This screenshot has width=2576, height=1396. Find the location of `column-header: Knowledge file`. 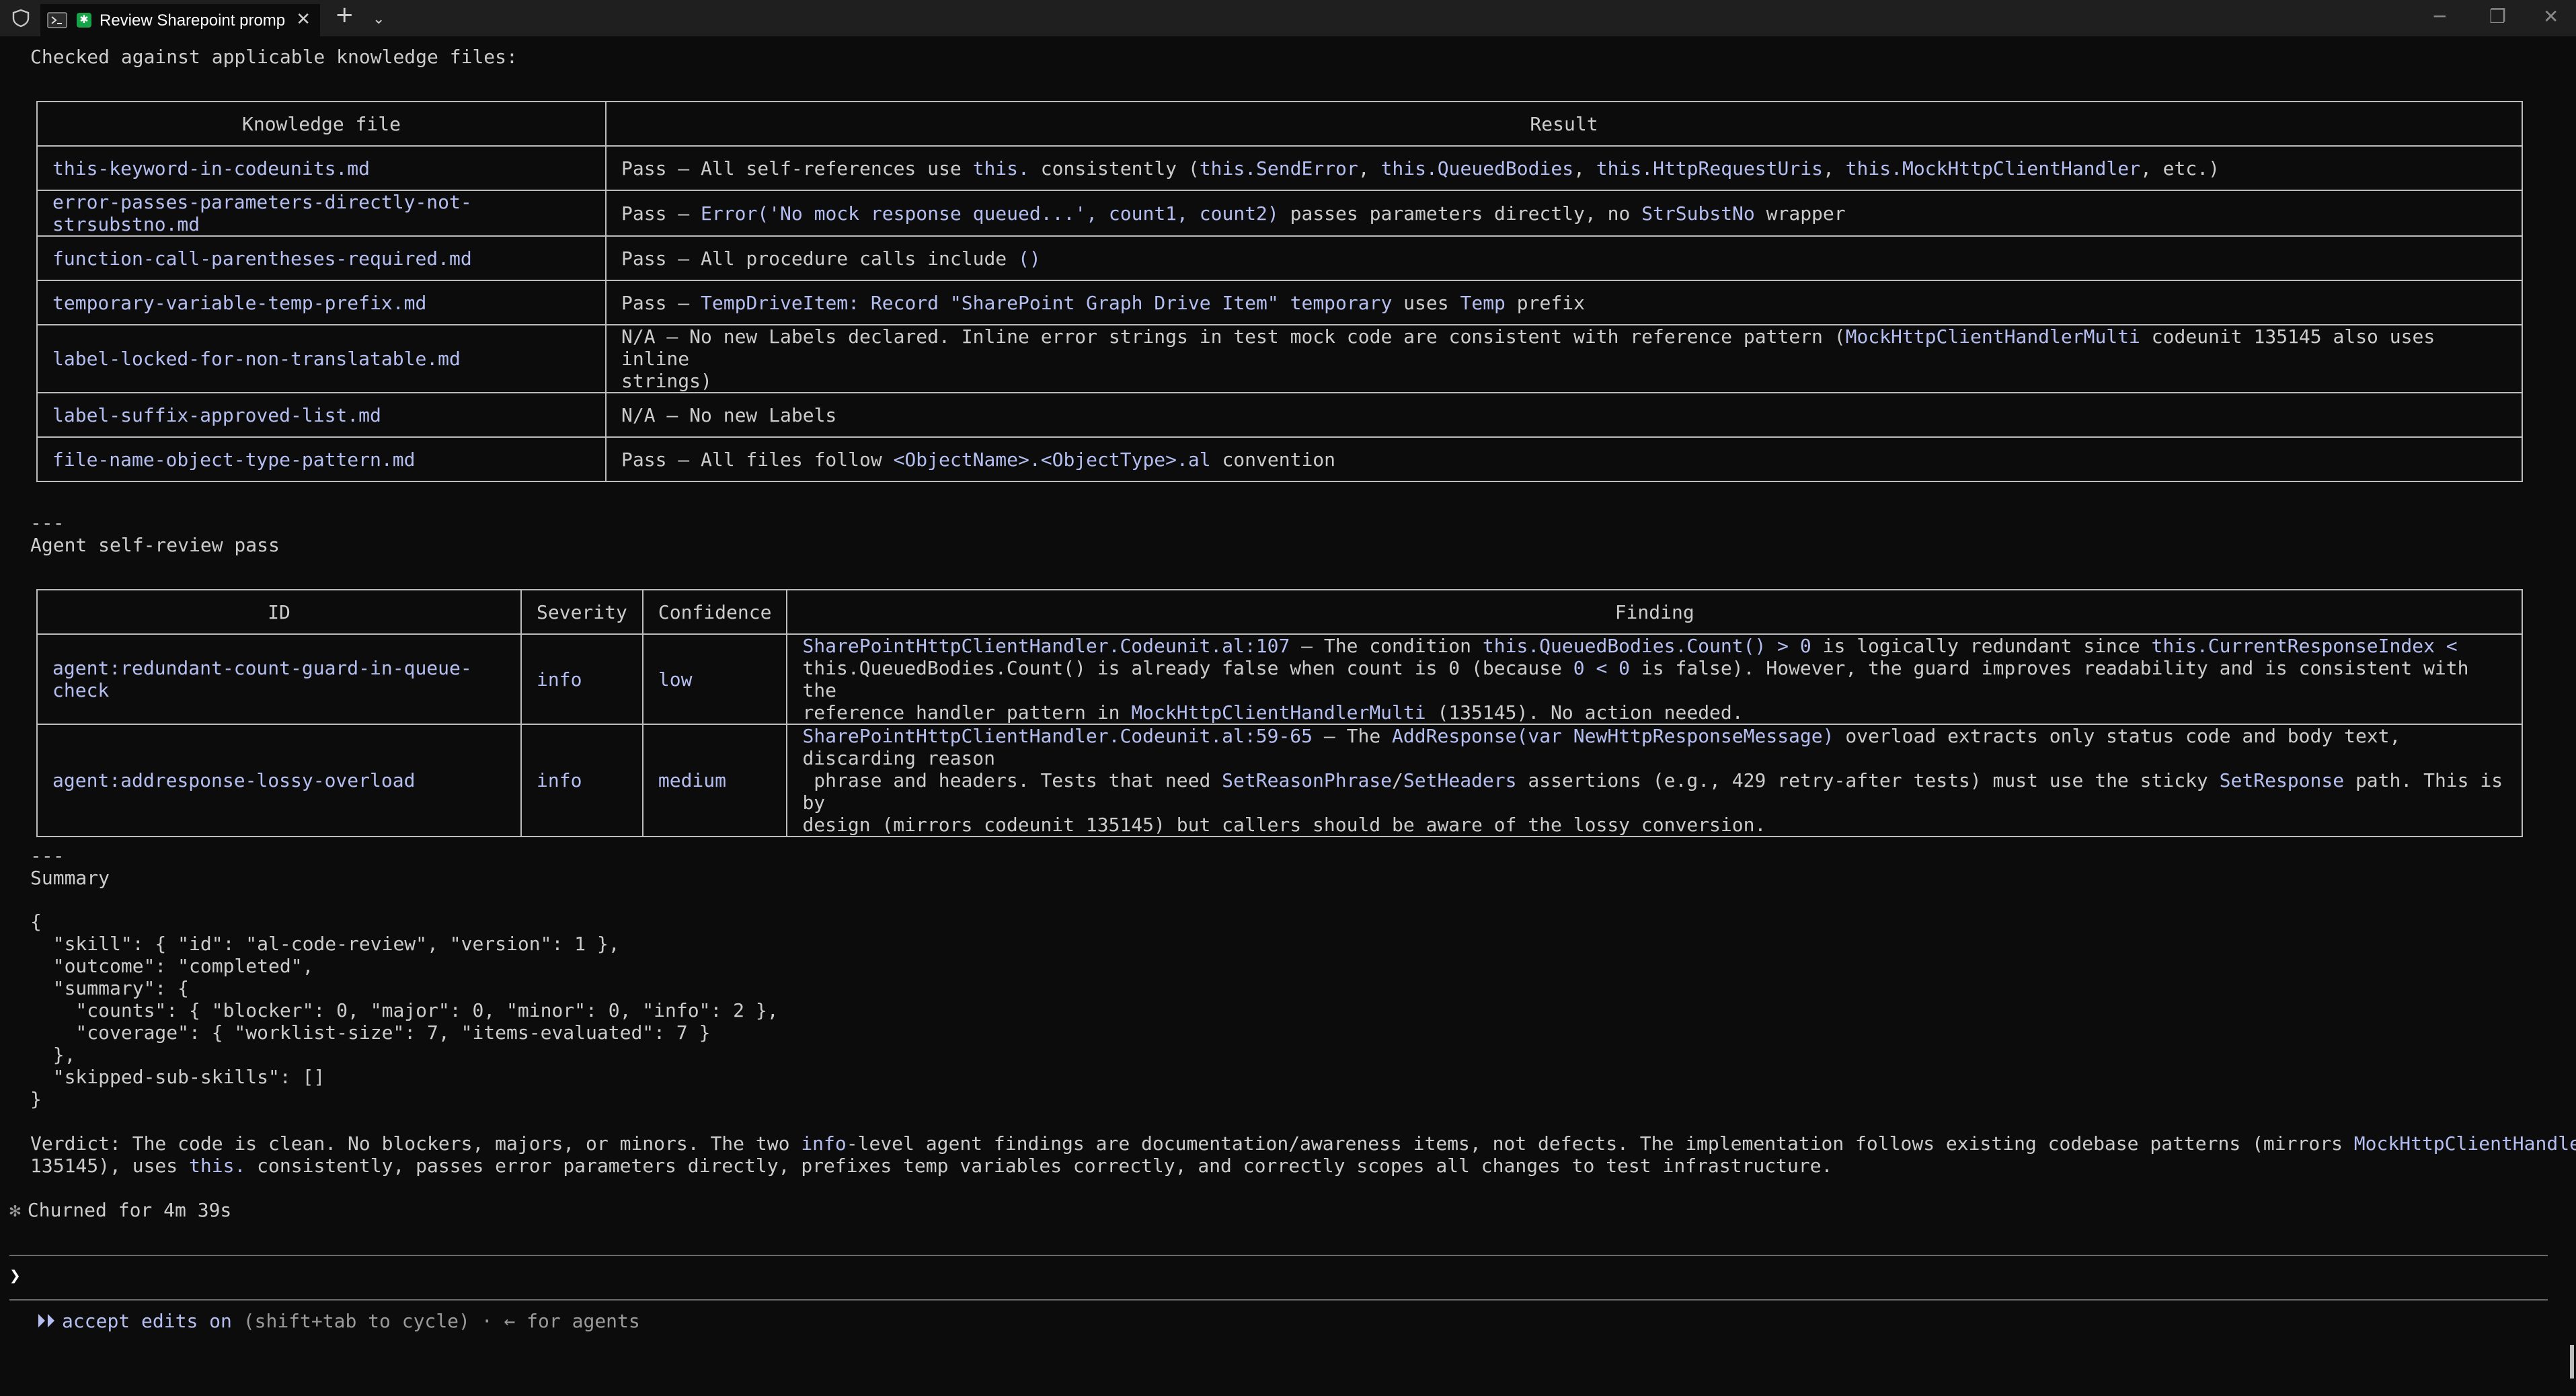

column-header: Knowledge file is located at coordinates (322, 124).